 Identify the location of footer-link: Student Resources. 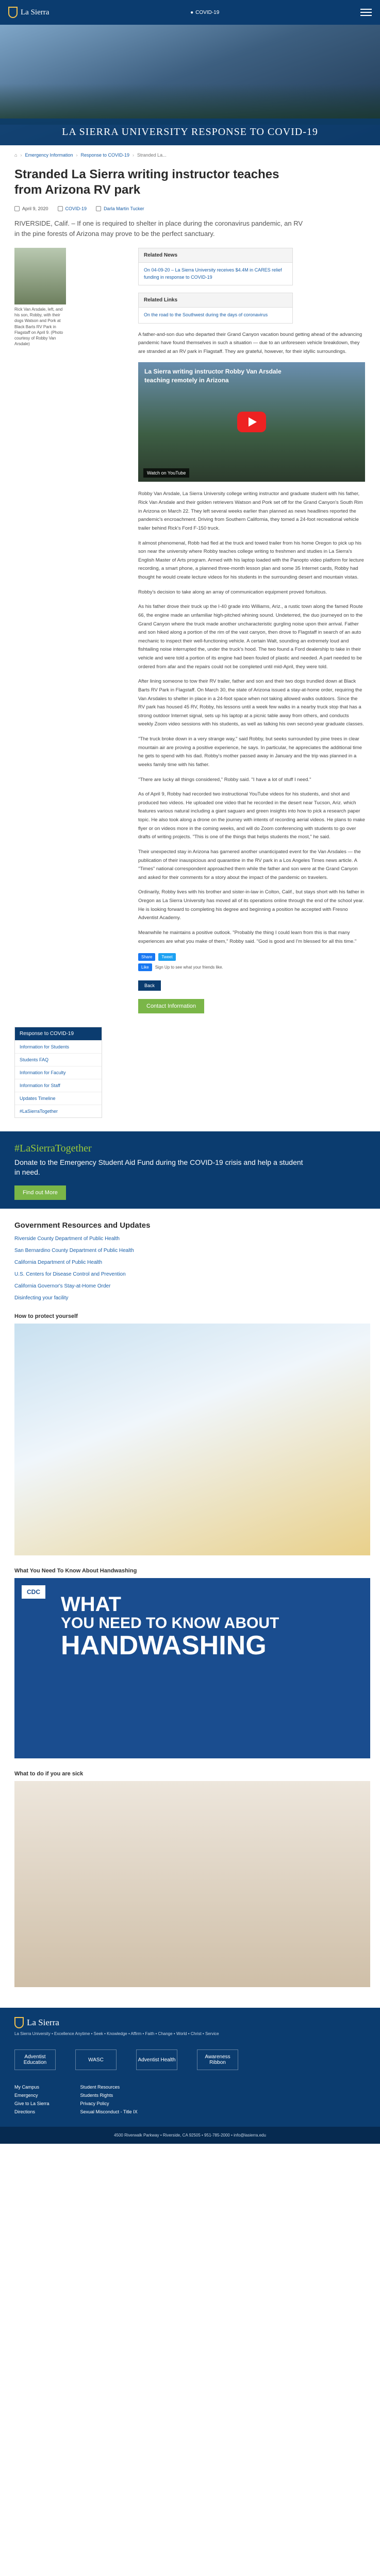
(109, 2087).